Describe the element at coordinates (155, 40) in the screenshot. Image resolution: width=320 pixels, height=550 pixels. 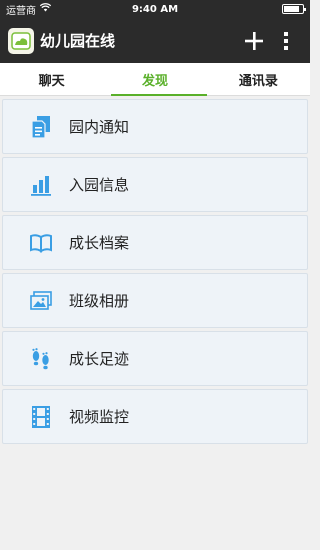
I see `app-bar: 幼儿园在线` at that location.